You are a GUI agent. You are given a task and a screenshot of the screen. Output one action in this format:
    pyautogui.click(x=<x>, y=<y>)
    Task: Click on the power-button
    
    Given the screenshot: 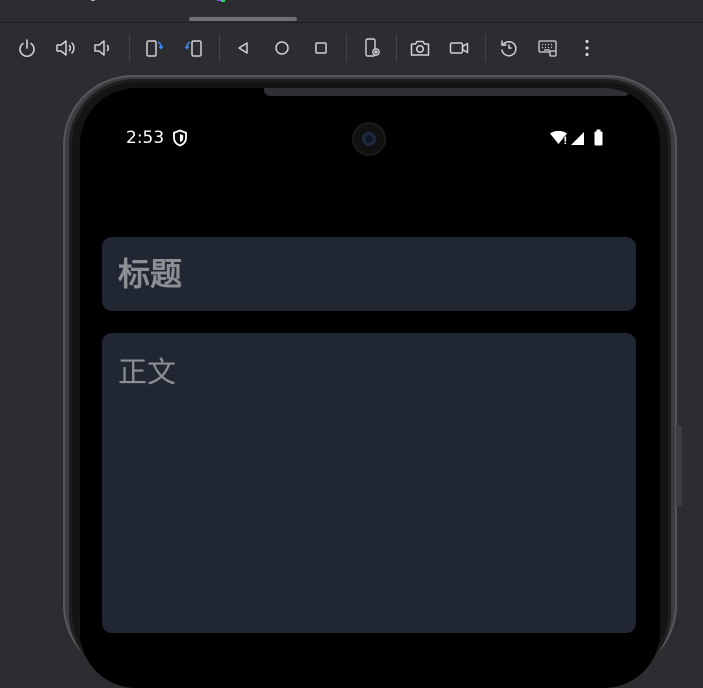 What is the action you would take?
    pyautogui.click(x=27, y=48)
    